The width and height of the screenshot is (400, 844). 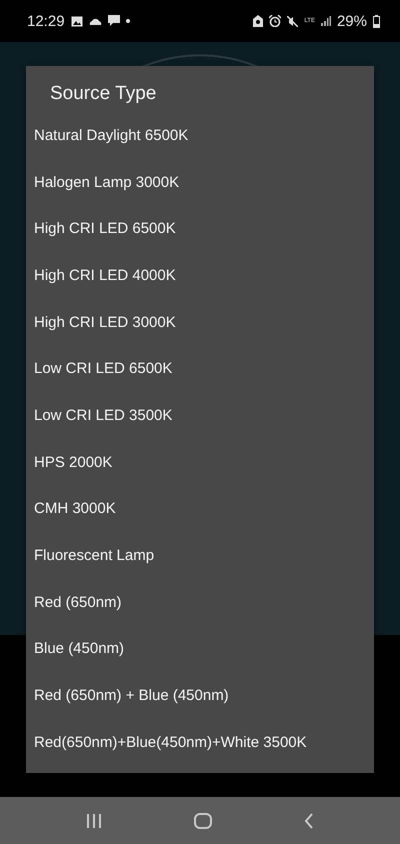 I want to click on clock-time: 12:29, so click(x=46, y=21).